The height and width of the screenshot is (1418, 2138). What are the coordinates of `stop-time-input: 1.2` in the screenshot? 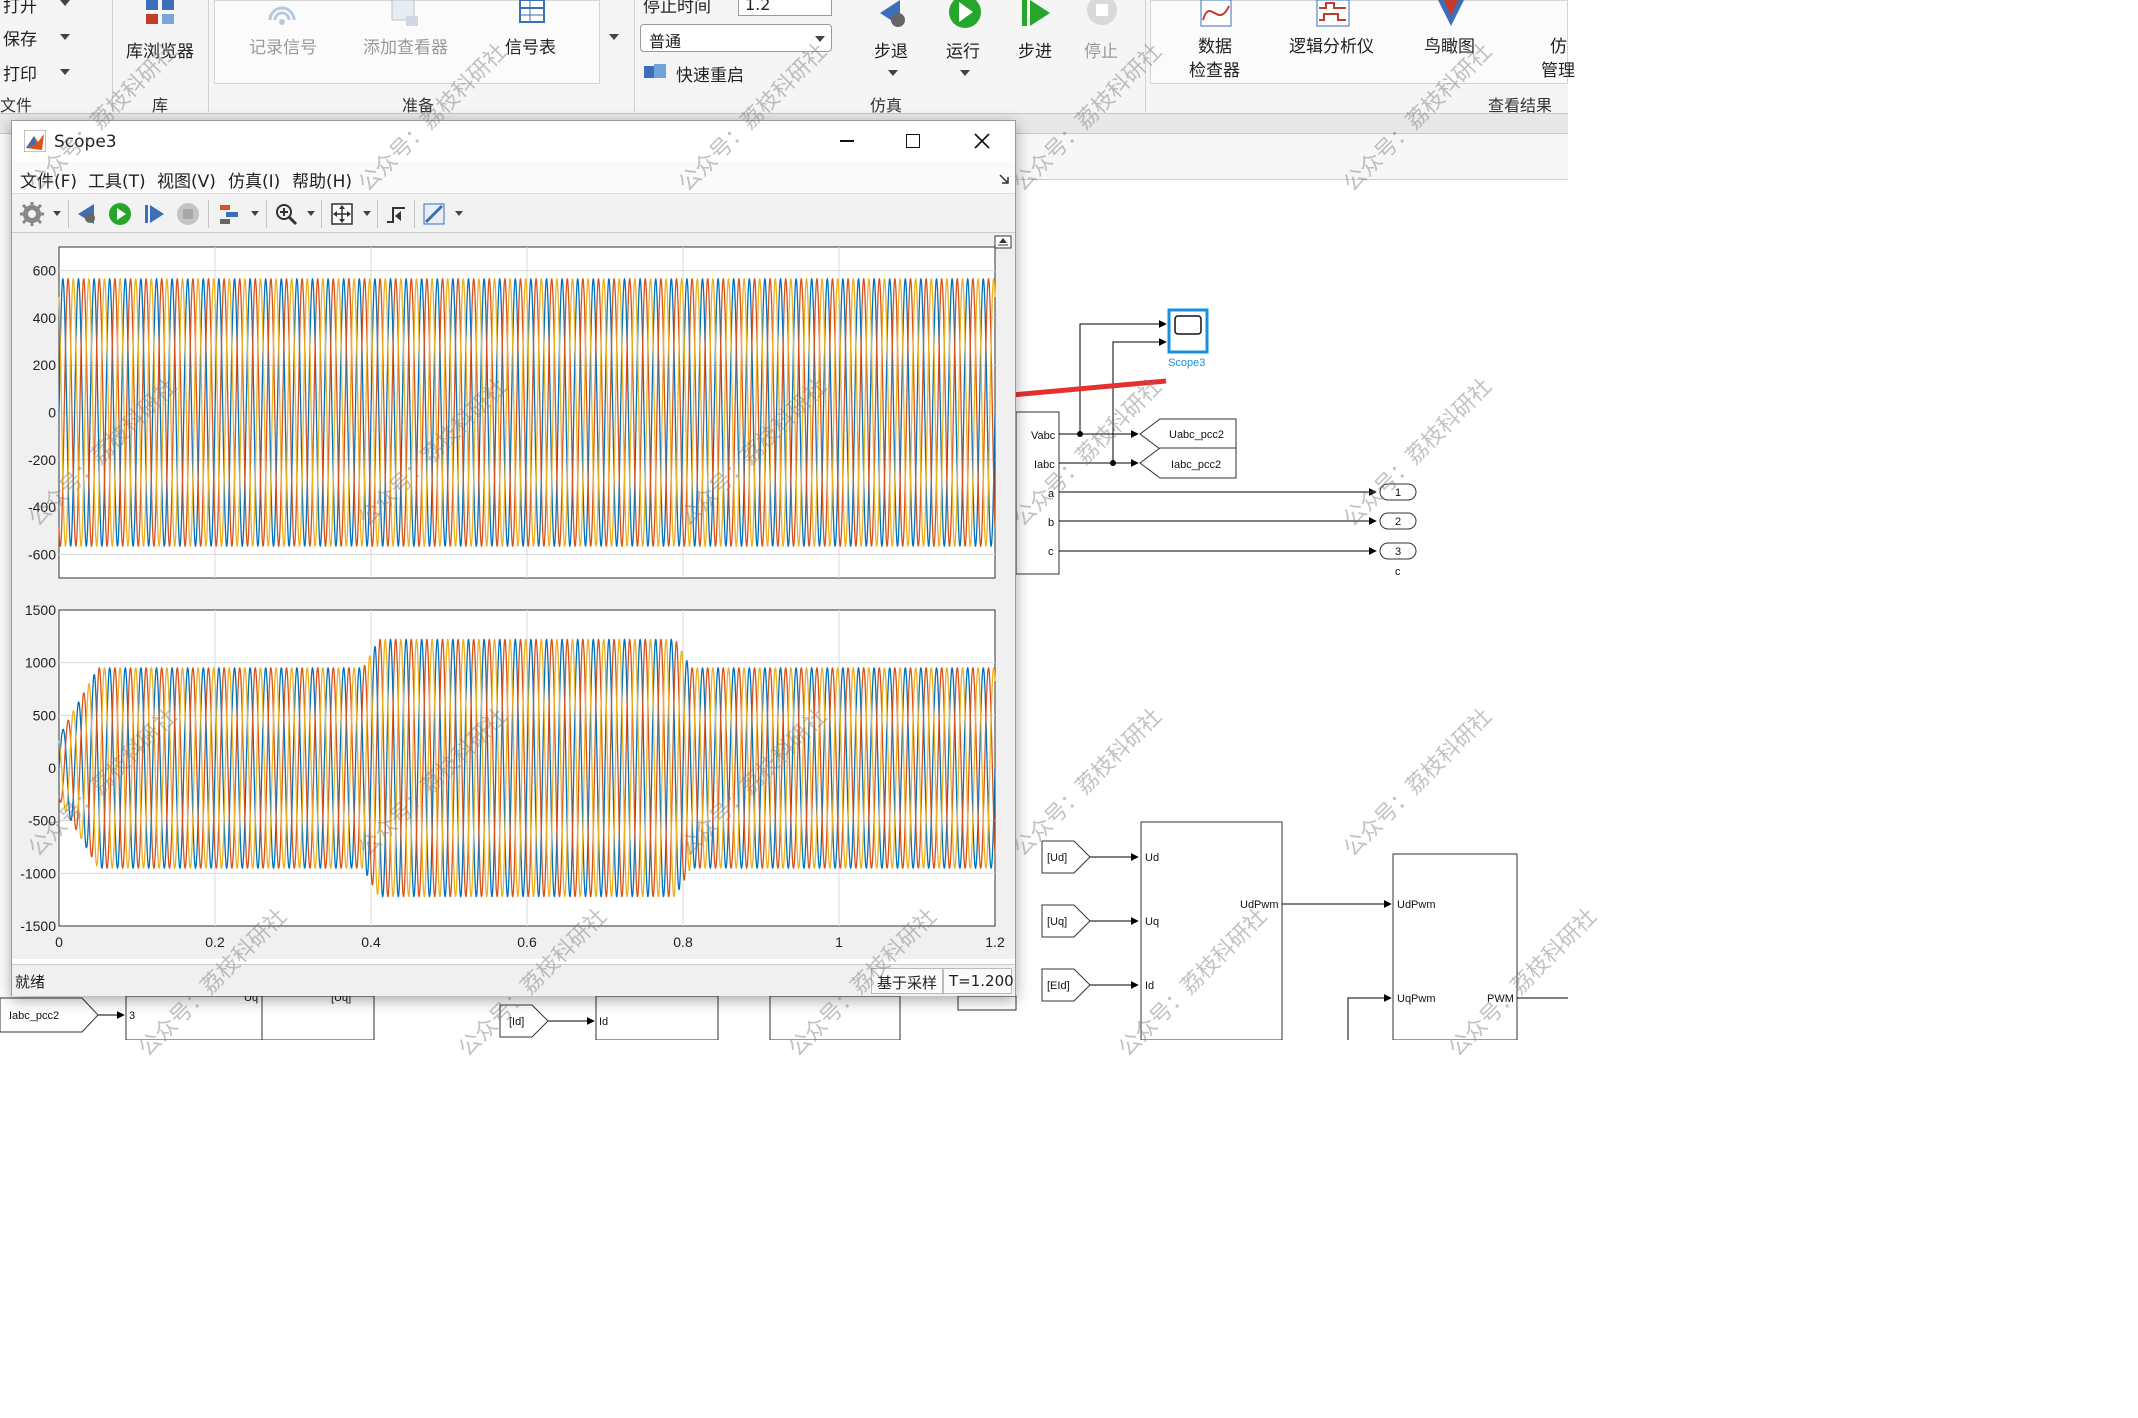 It's located at (785, 8).